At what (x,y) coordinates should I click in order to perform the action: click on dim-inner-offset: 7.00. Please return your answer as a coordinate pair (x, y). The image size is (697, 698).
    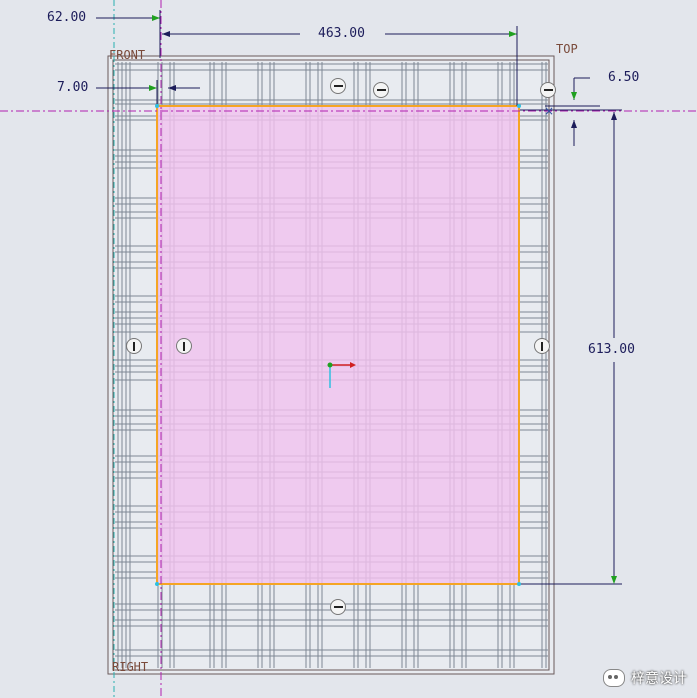
    Looking at the image, I should click on (72, 87).